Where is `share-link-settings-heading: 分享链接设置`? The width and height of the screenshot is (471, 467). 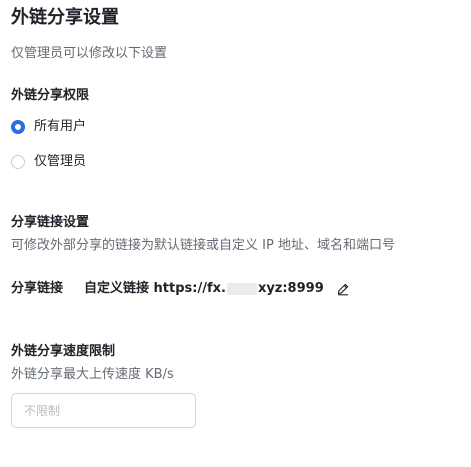
share-link-settings-heading: 分享链接设置 is located at coordinates (50, 222).